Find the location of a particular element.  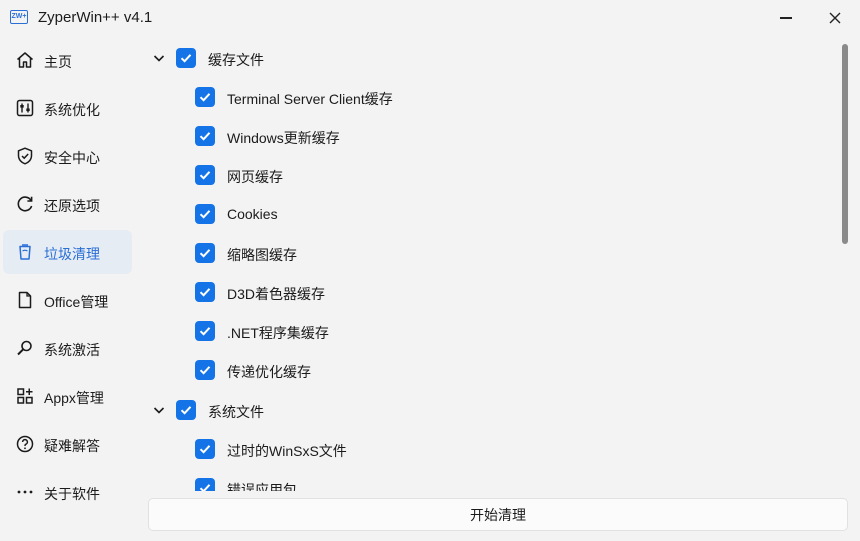

sidebar-item-about: 关于软件 is located at coordinates (67, 492).